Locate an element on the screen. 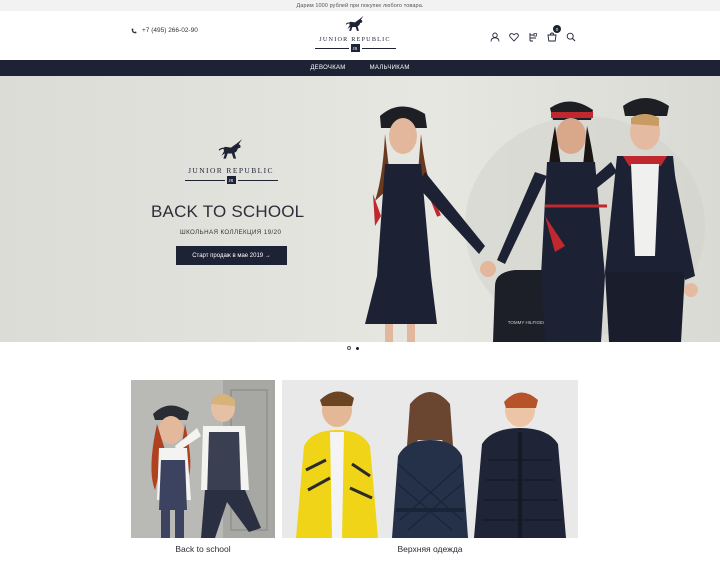  nav-item-girls: ДЕВОЧКАМ is located at coordinates (327, 68).